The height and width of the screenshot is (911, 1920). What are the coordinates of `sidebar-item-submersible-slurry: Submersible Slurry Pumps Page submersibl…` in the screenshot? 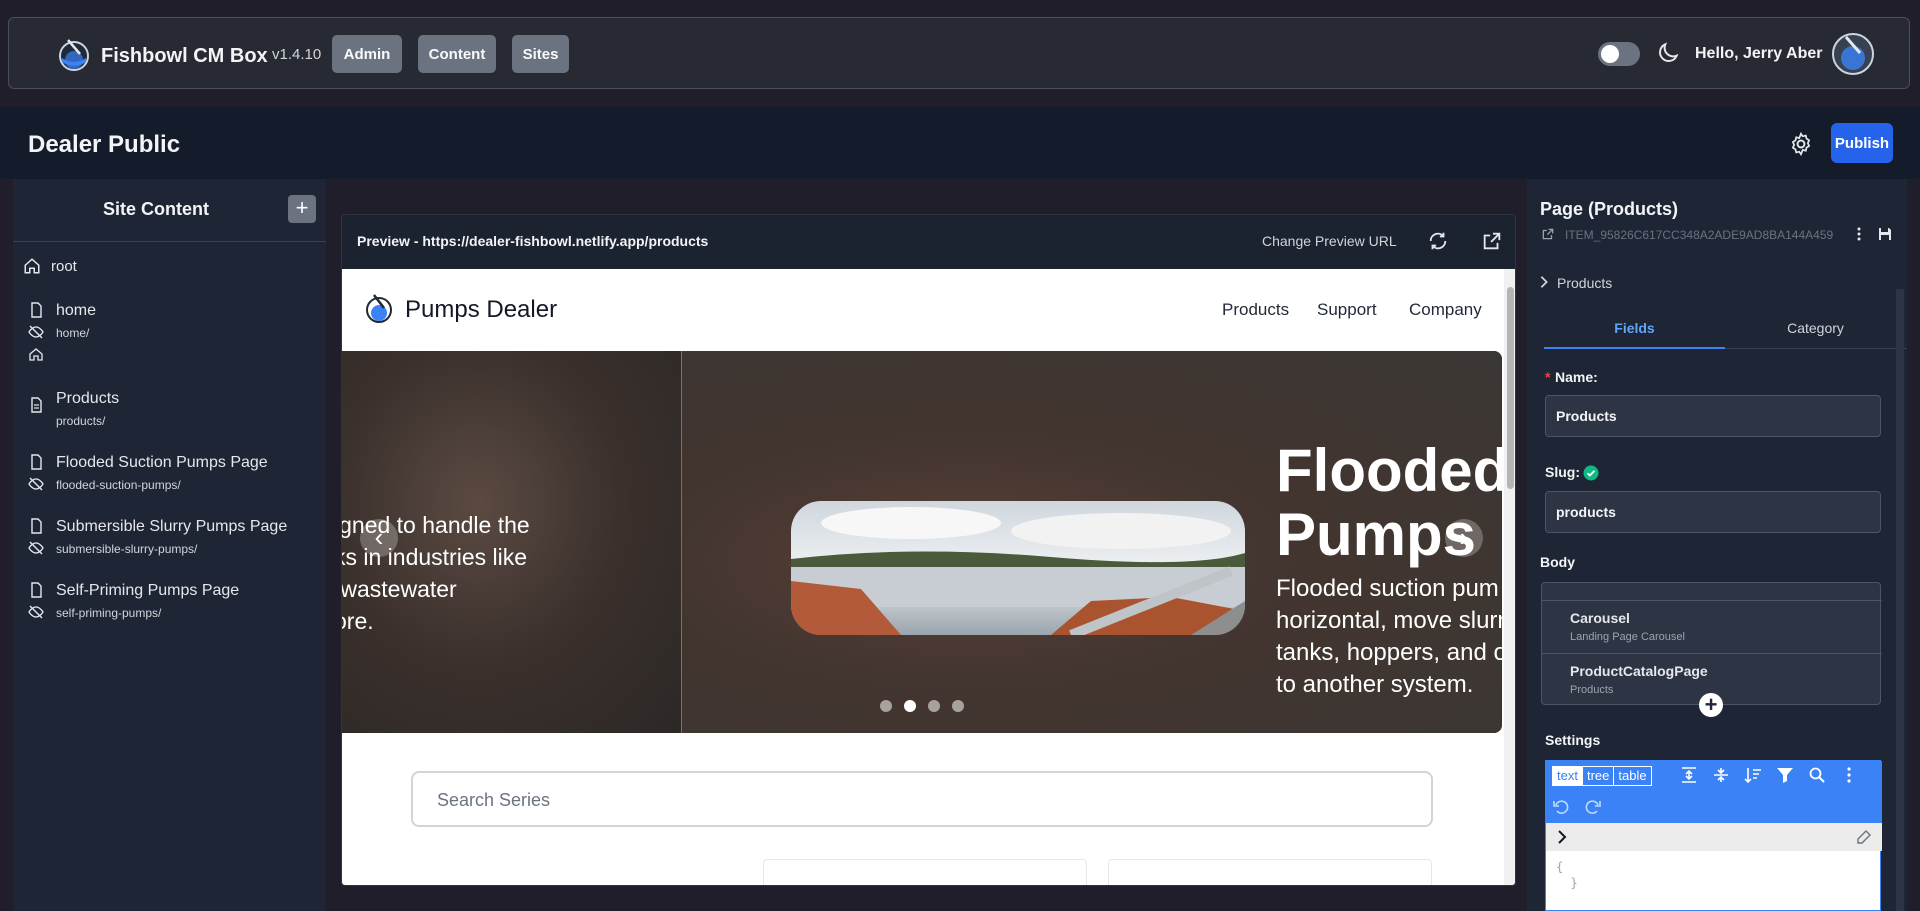 It's located at (169, 538).